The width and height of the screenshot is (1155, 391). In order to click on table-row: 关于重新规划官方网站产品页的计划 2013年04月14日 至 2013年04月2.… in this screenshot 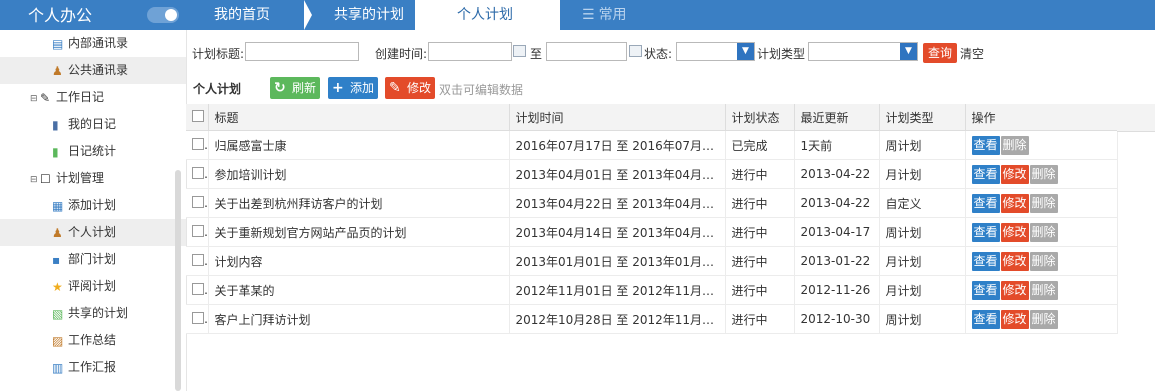, I will do `click(652, 232)`.